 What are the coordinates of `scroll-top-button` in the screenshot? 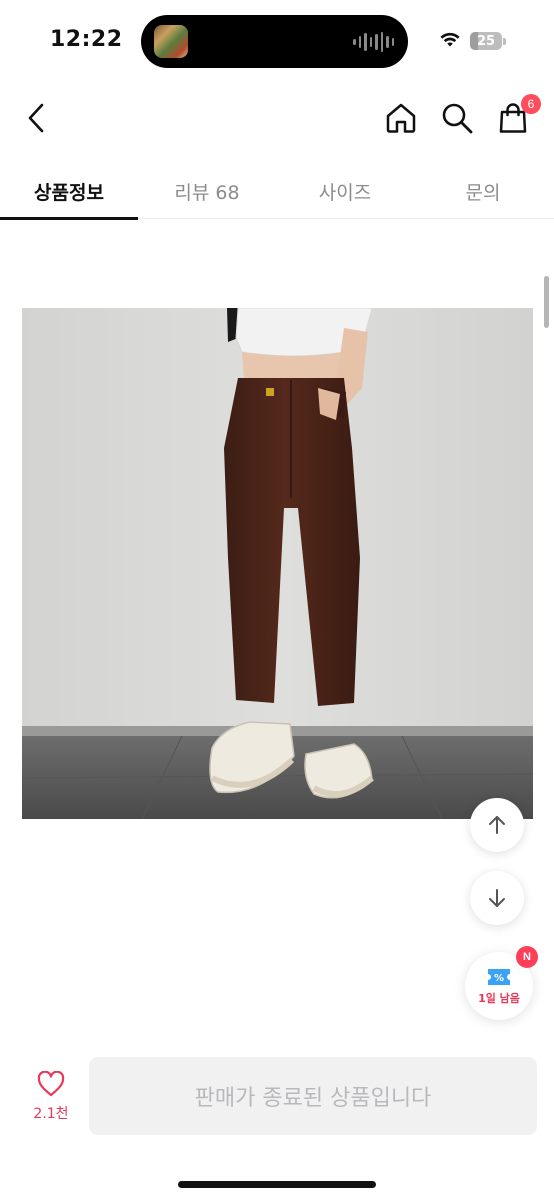 It's located at (497, 825).